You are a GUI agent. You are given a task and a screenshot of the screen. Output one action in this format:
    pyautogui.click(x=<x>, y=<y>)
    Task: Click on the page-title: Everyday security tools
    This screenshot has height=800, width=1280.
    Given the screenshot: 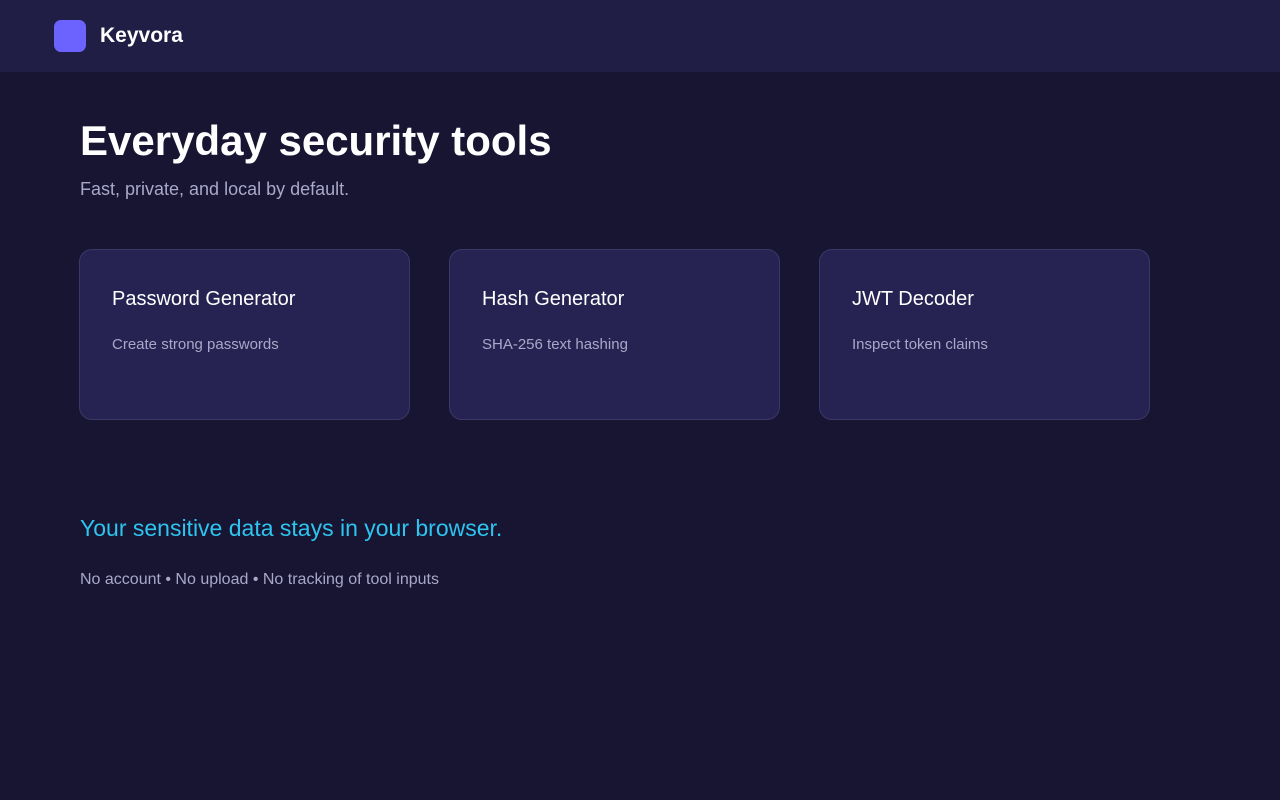 What is the action you would take?
    pyautogui.click(x=316, y=140)
    